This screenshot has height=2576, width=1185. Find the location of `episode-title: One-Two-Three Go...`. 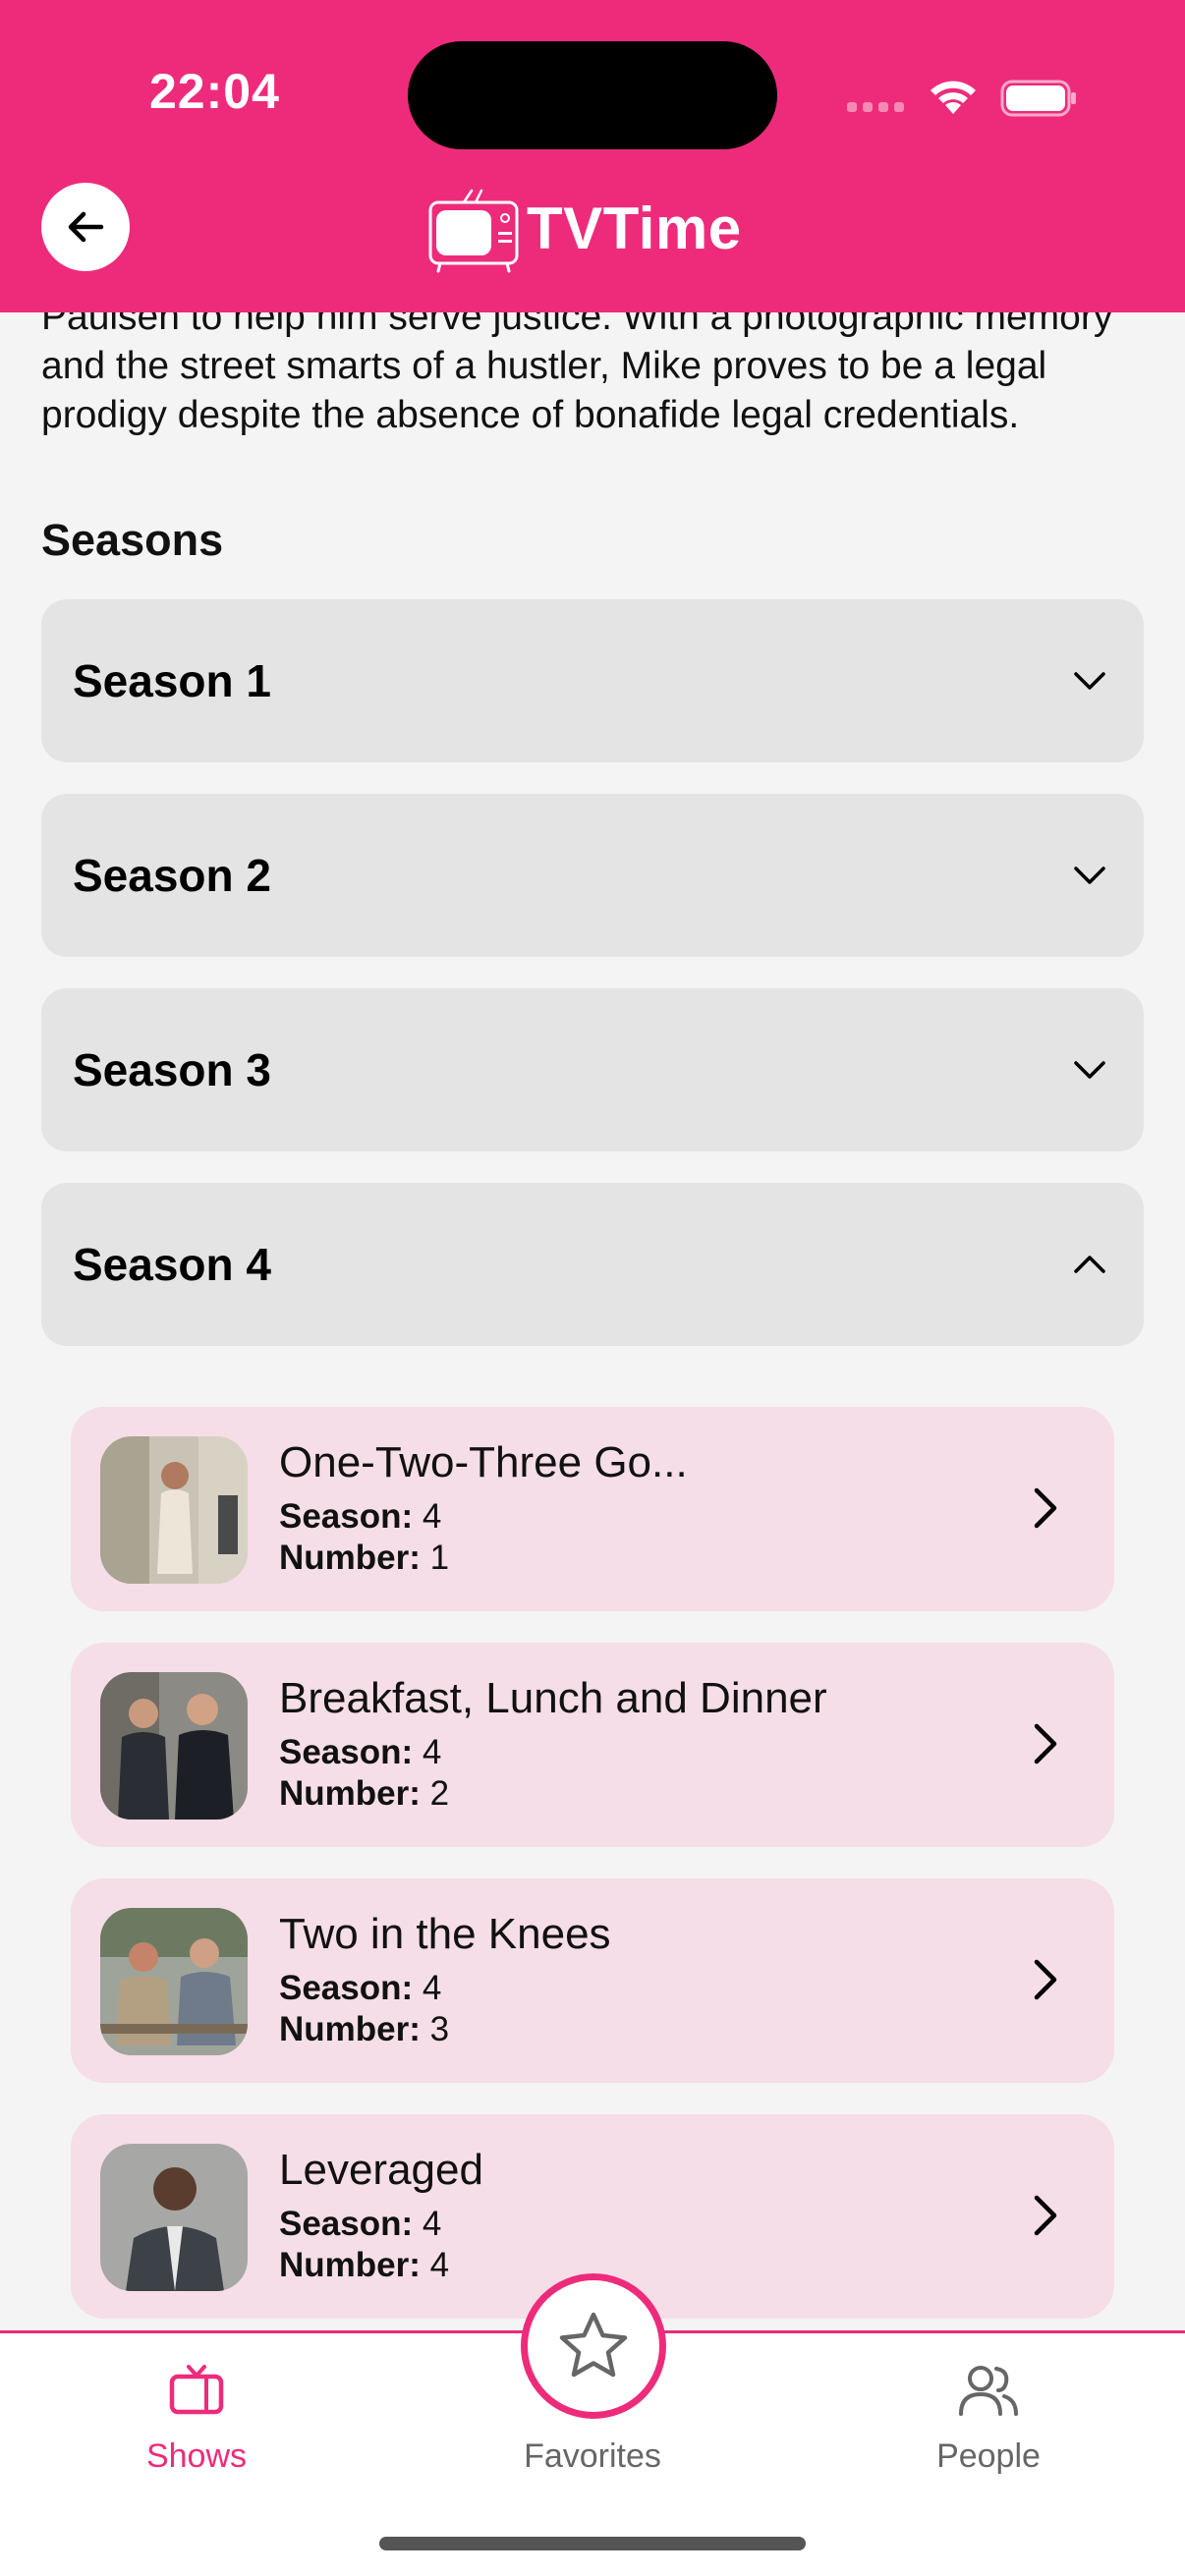

episode-title: One-Two-Three Go... is located at coordinates (484, 1462).